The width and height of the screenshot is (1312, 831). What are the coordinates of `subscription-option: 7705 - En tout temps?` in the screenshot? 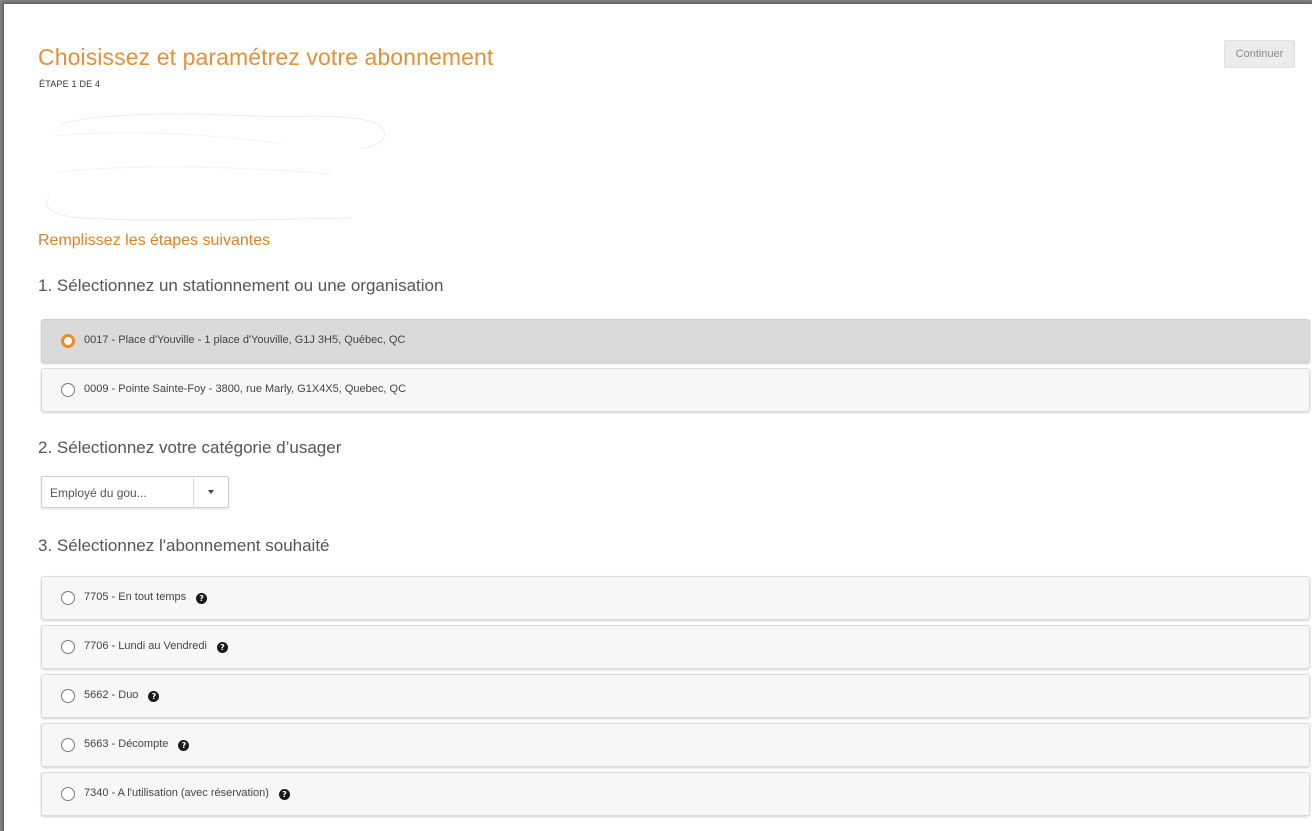 It's located at (675, 598).